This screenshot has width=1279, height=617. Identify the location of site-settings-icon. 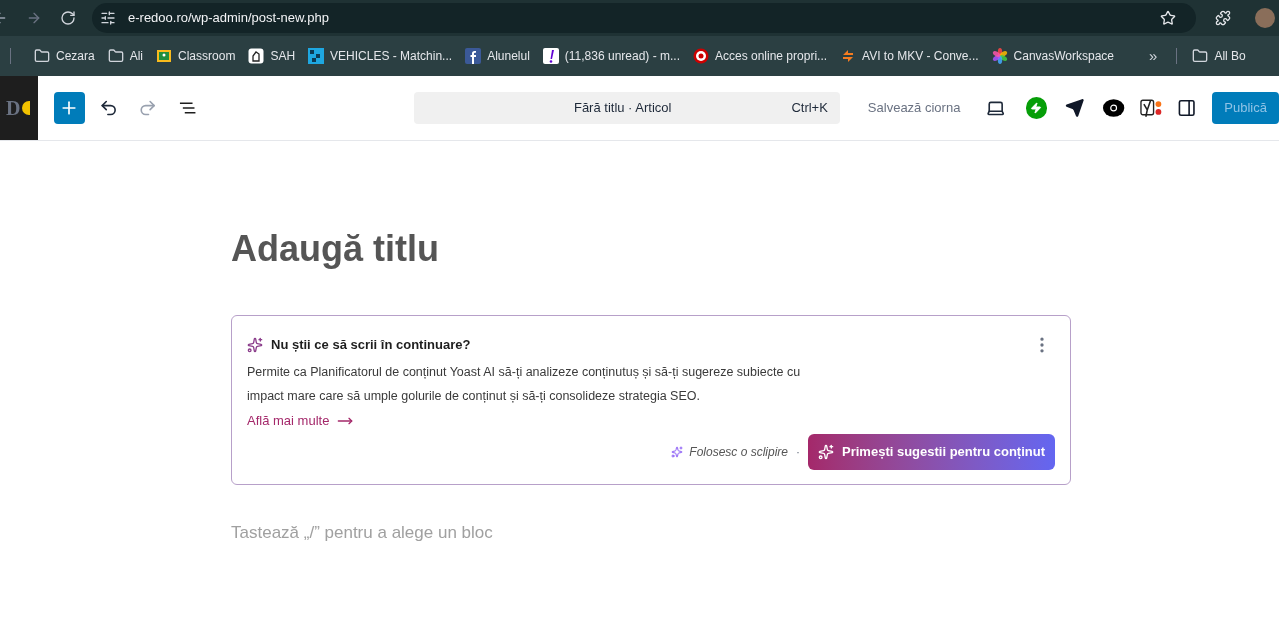
(108, 18).